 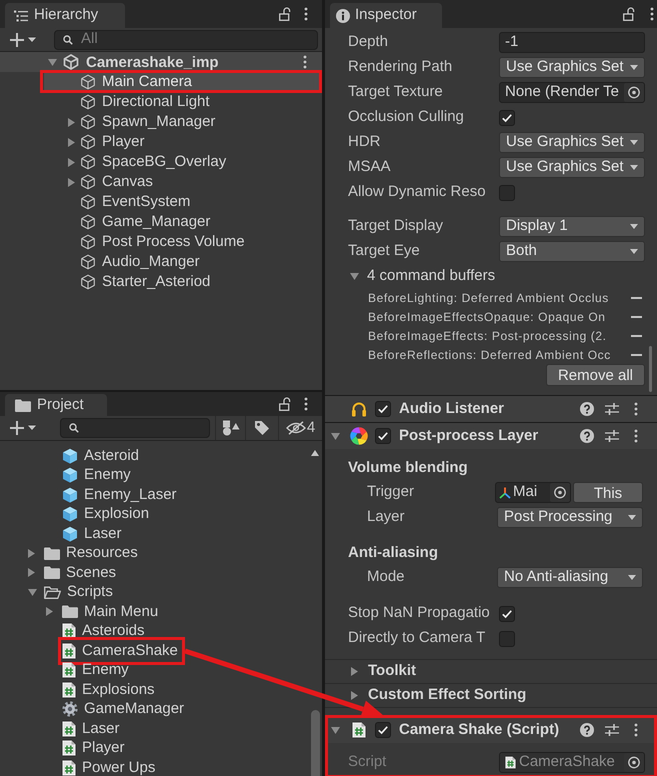 I want to click on remove-all-button: Remove all, so click(x=595, y=375).